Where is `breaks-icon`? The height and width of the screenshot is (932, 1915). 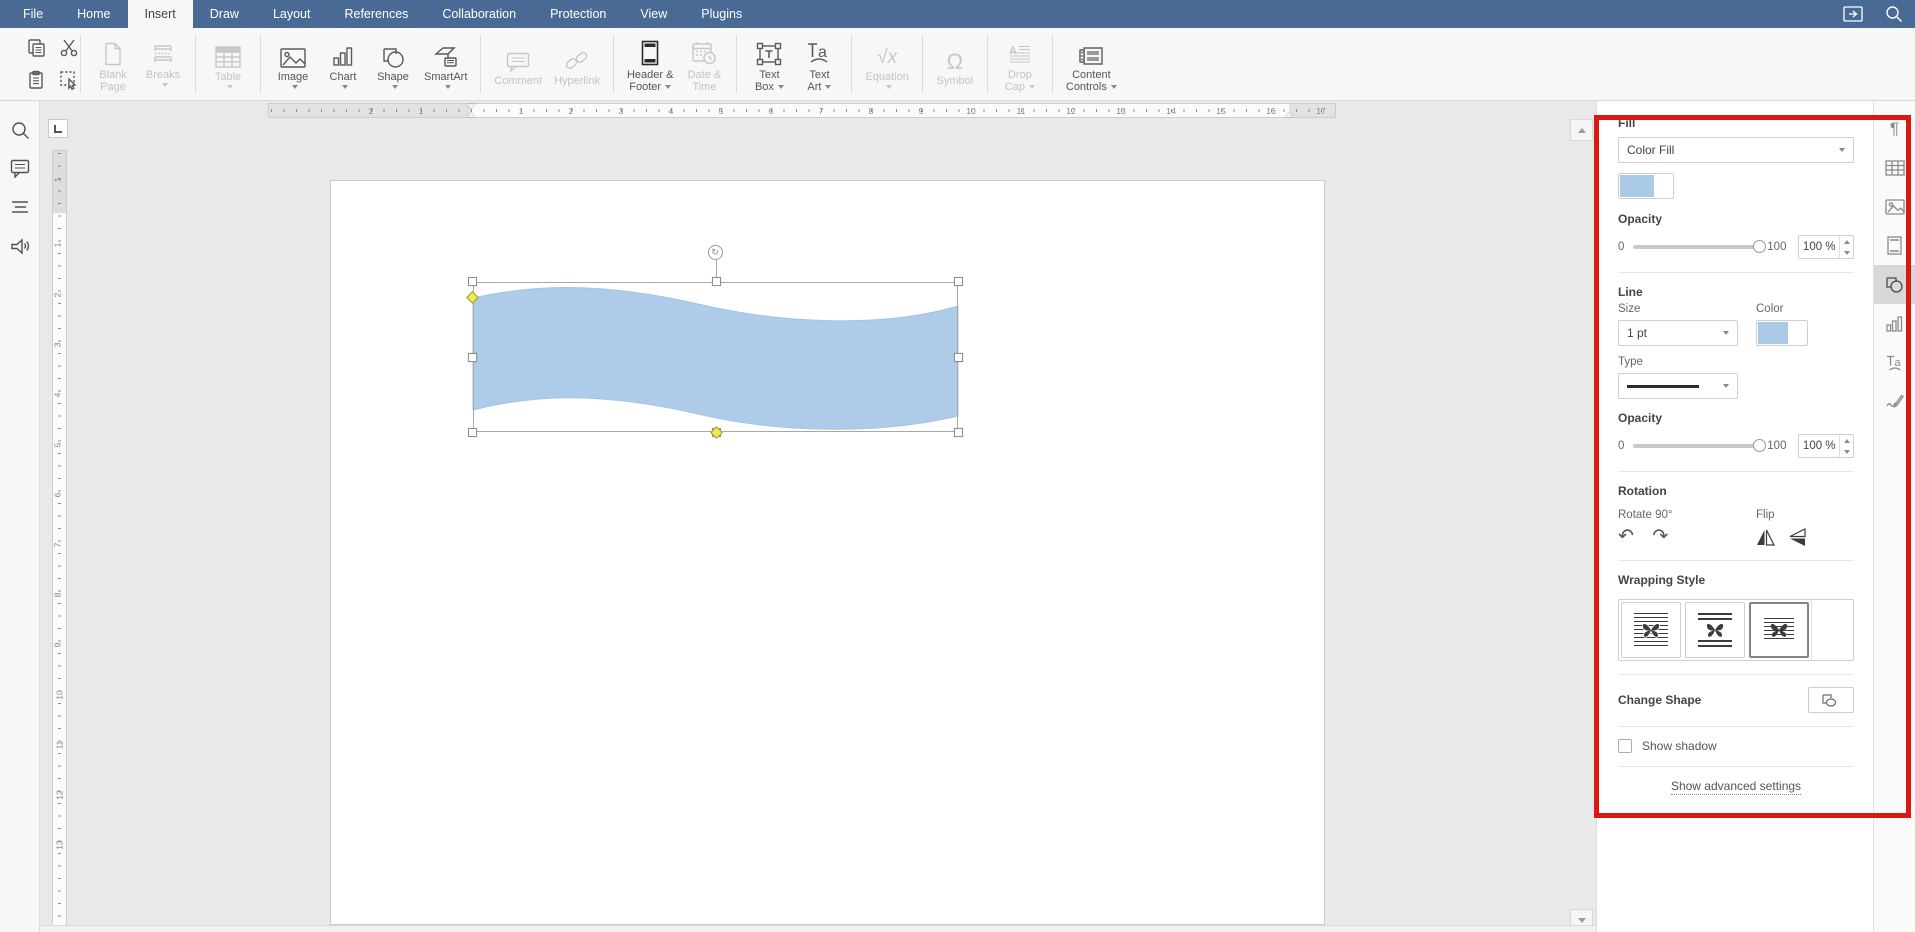
breaks-icon is located at coordinates (163, 51).